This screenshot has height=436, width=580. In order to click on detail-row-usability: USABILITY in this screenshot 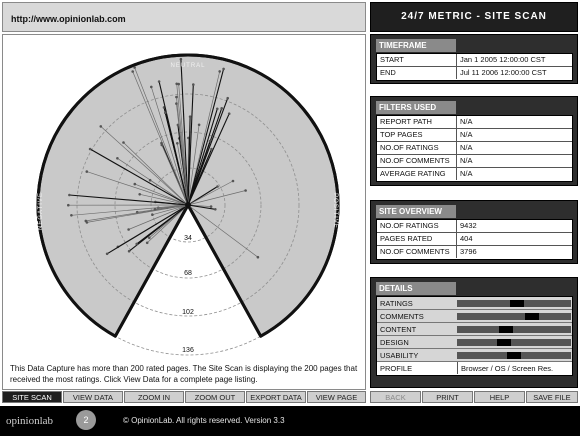, I will do `click(474, 355)`.